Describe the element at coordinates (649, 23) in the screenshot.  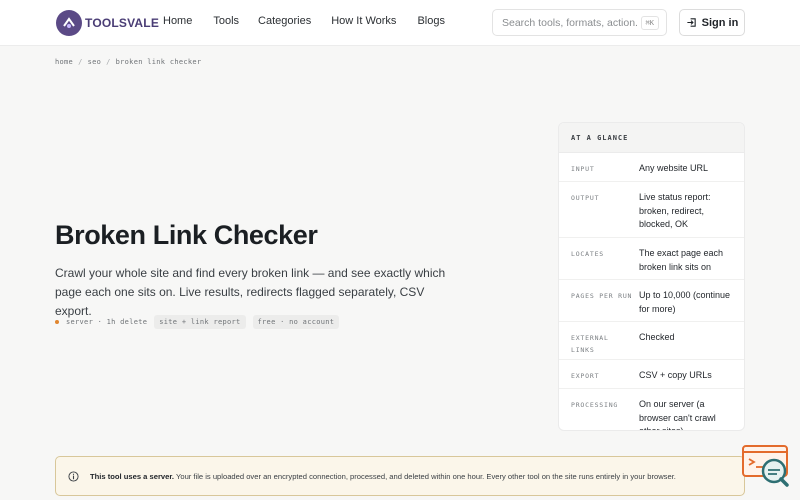
I see `search-shortcut-badge: ⌘K` at that location.